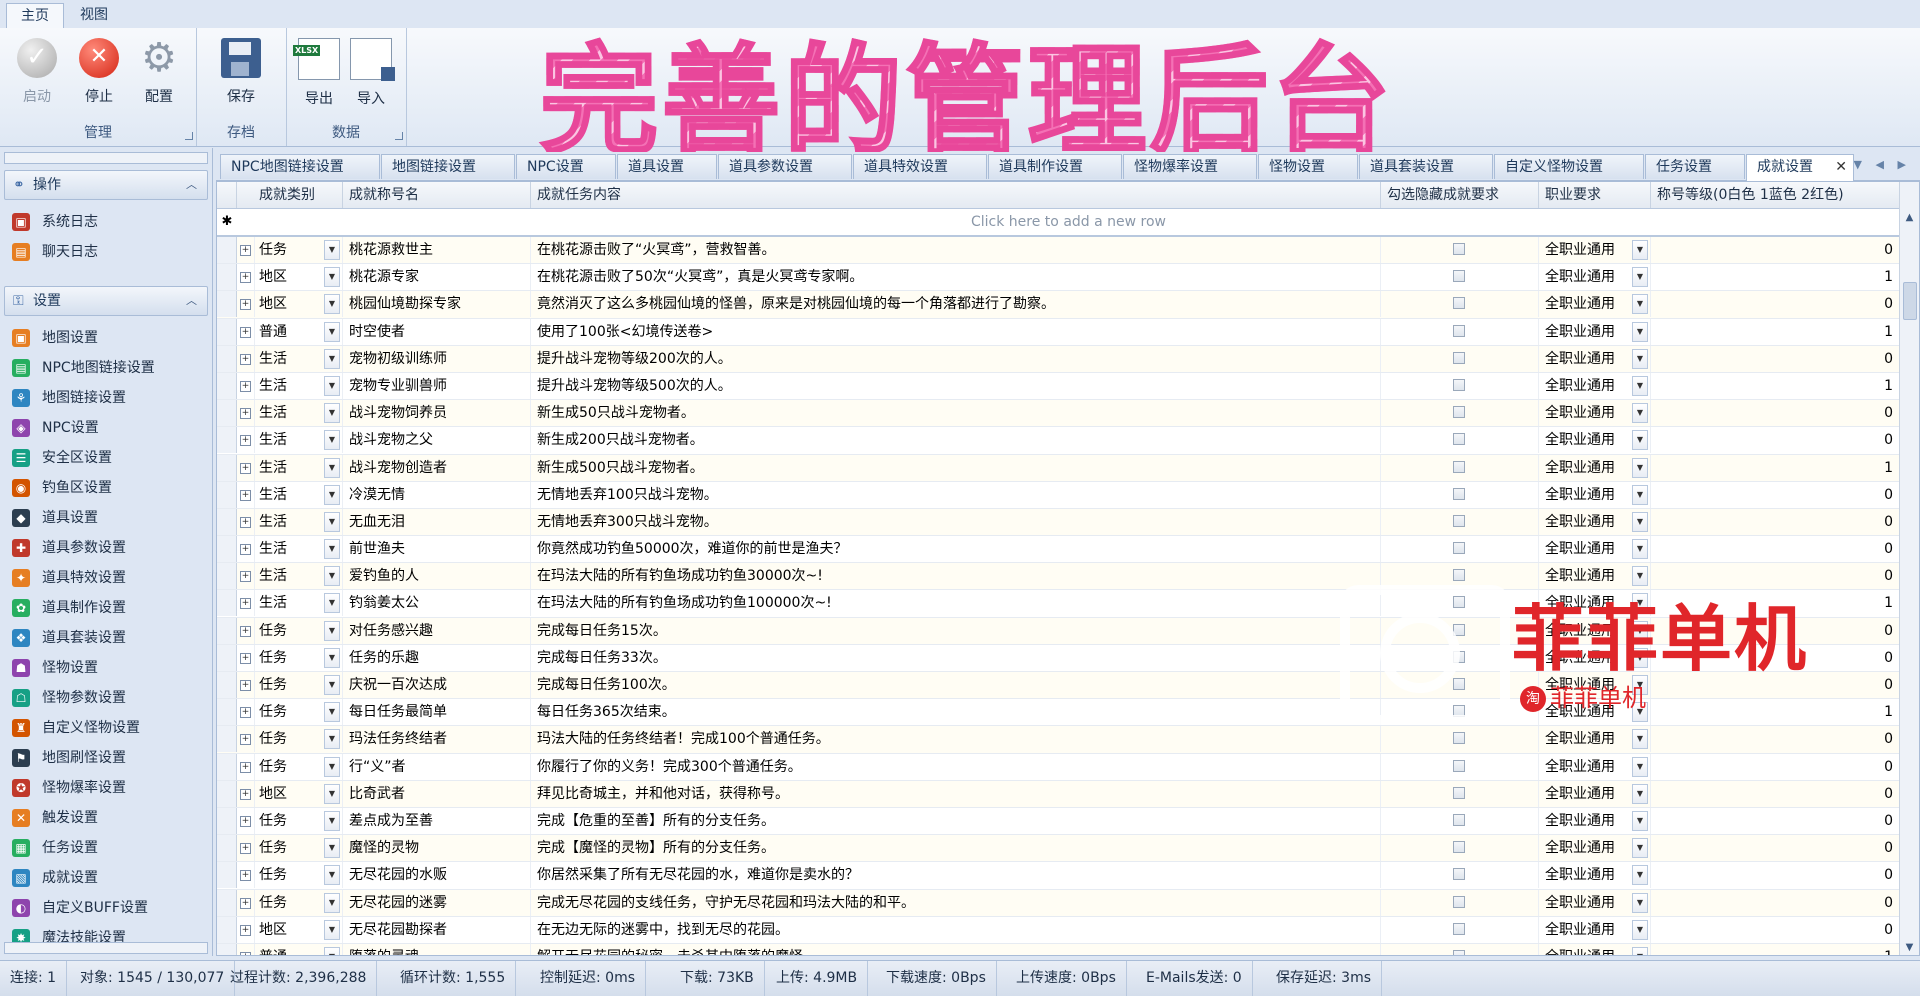 This screenshot has height=996, width=1920. What do you see at coordinates (55, 818) in the screenshot?
I see `nav-item: ✕ 触发设置` at bounding box center [55, 818].